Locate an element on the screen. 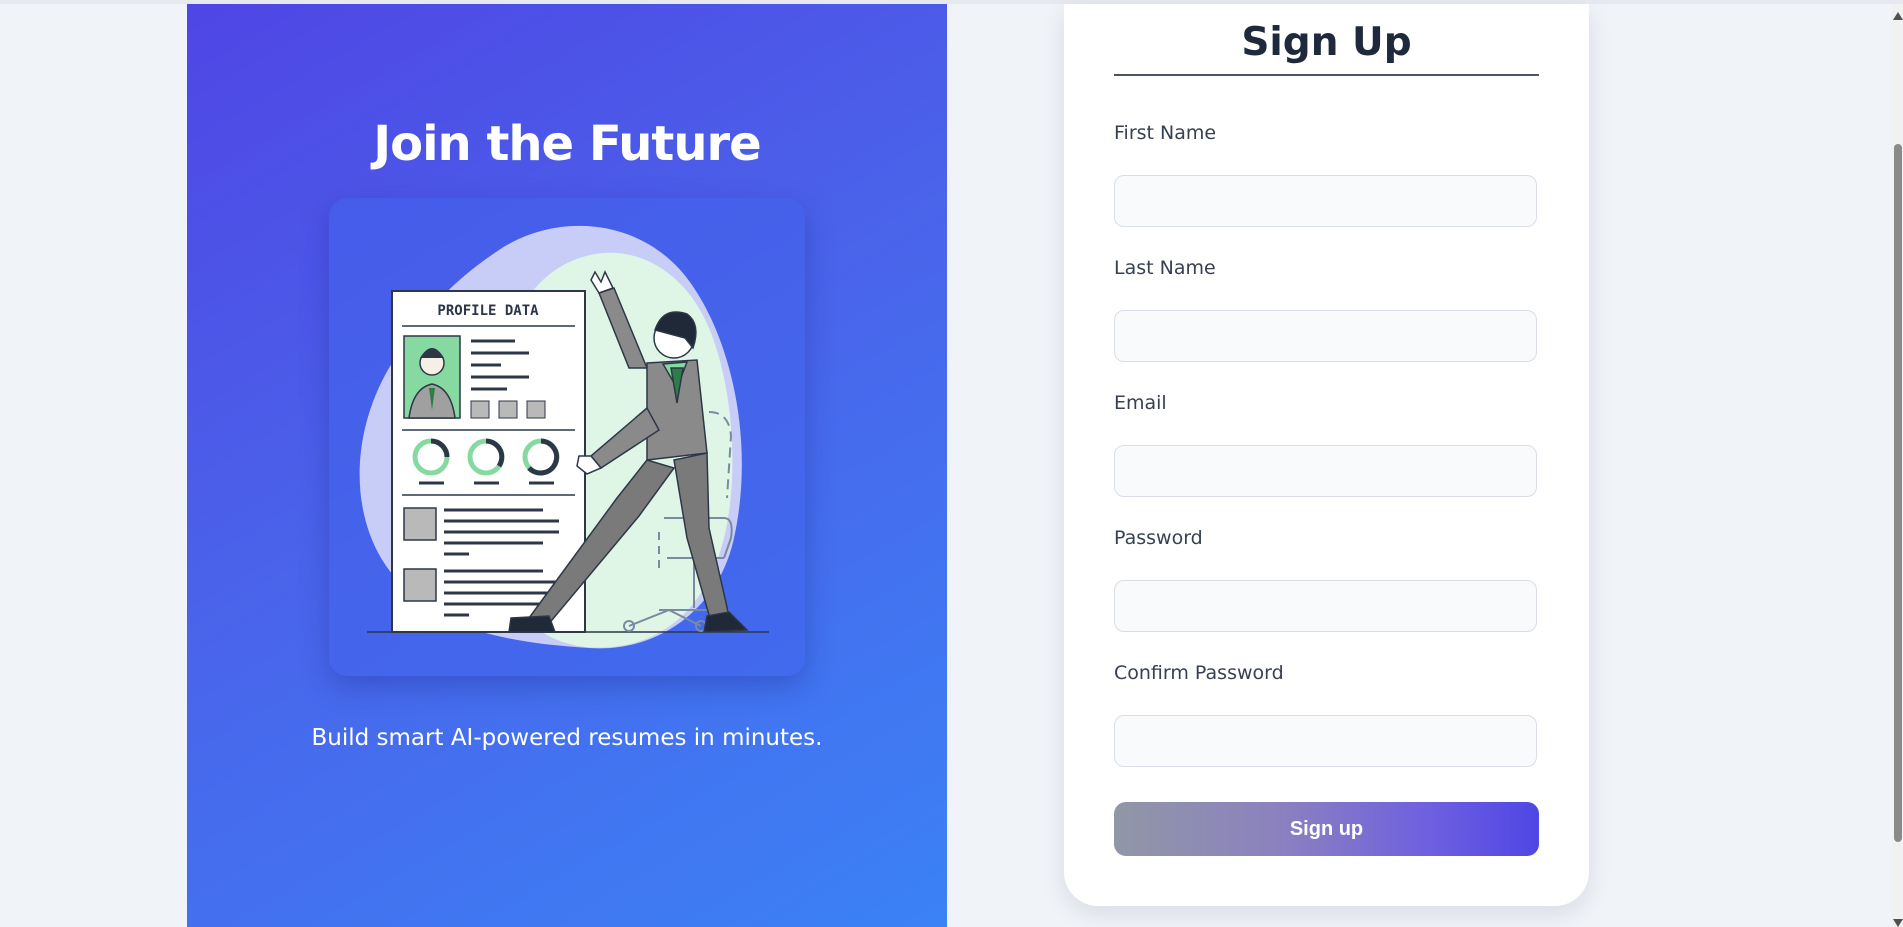 This screenshot has width=1903, height=927. first-name-label: First Name is located at coordinates (1165, 133).